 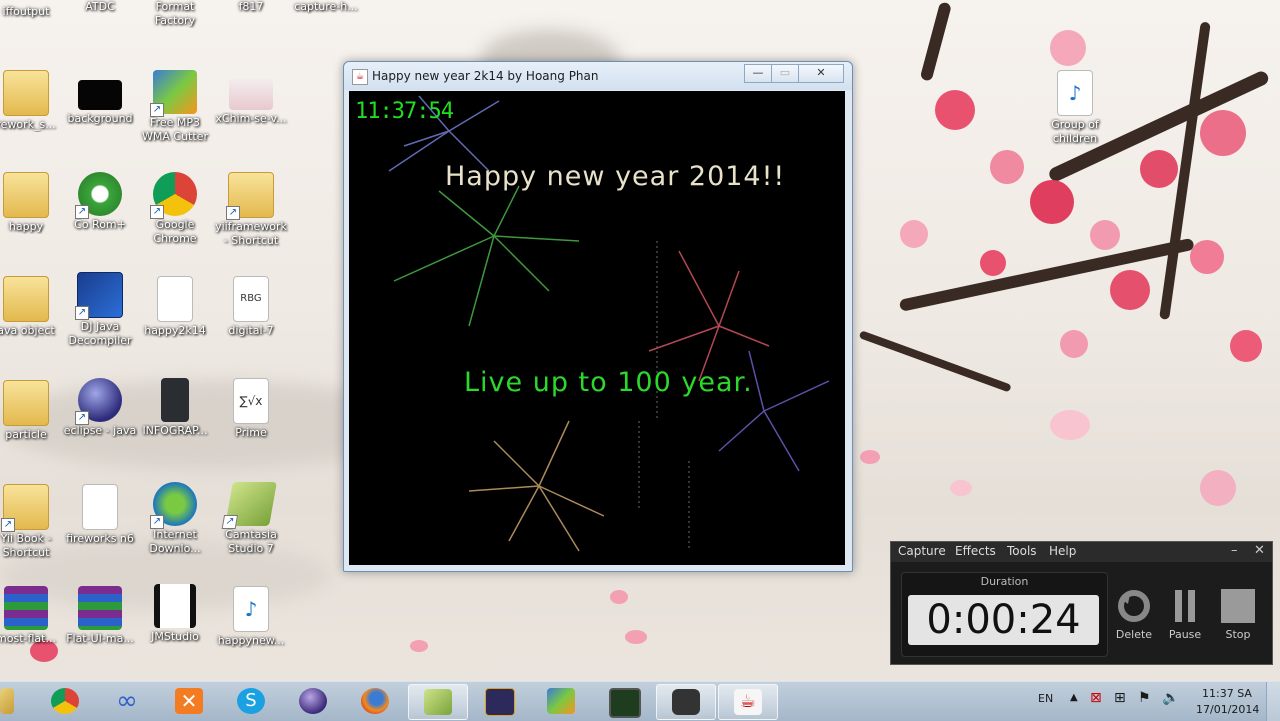 What do you see at coordinates (32, 307) in the screenshot?
I see `desktop-icon-folder: ava object` at bounding box center [32, 307].